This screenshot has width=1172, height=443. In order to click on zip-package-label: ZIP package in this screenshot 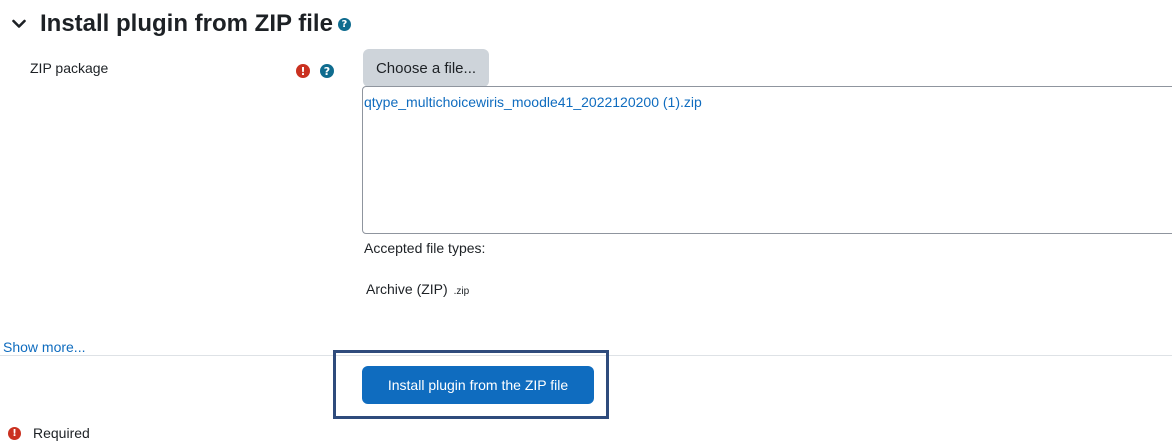, I will do `click(69, 68)`.